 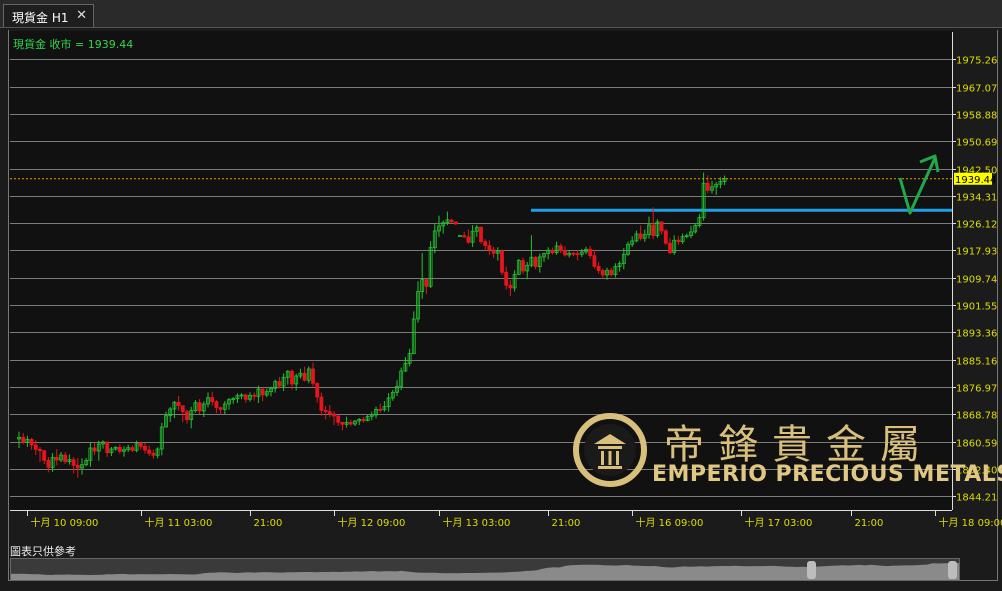 I want to click on y-tick-label: 1885.16, so click(x=976, y=362).